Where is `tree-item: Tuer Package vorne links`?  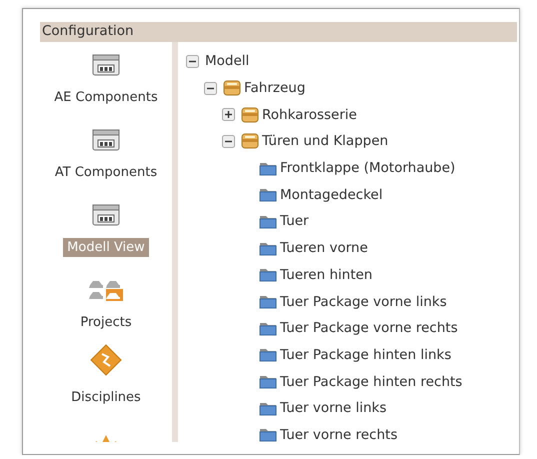 tree-item: Tuer Package vorne links is located at coordinates (363, 302).